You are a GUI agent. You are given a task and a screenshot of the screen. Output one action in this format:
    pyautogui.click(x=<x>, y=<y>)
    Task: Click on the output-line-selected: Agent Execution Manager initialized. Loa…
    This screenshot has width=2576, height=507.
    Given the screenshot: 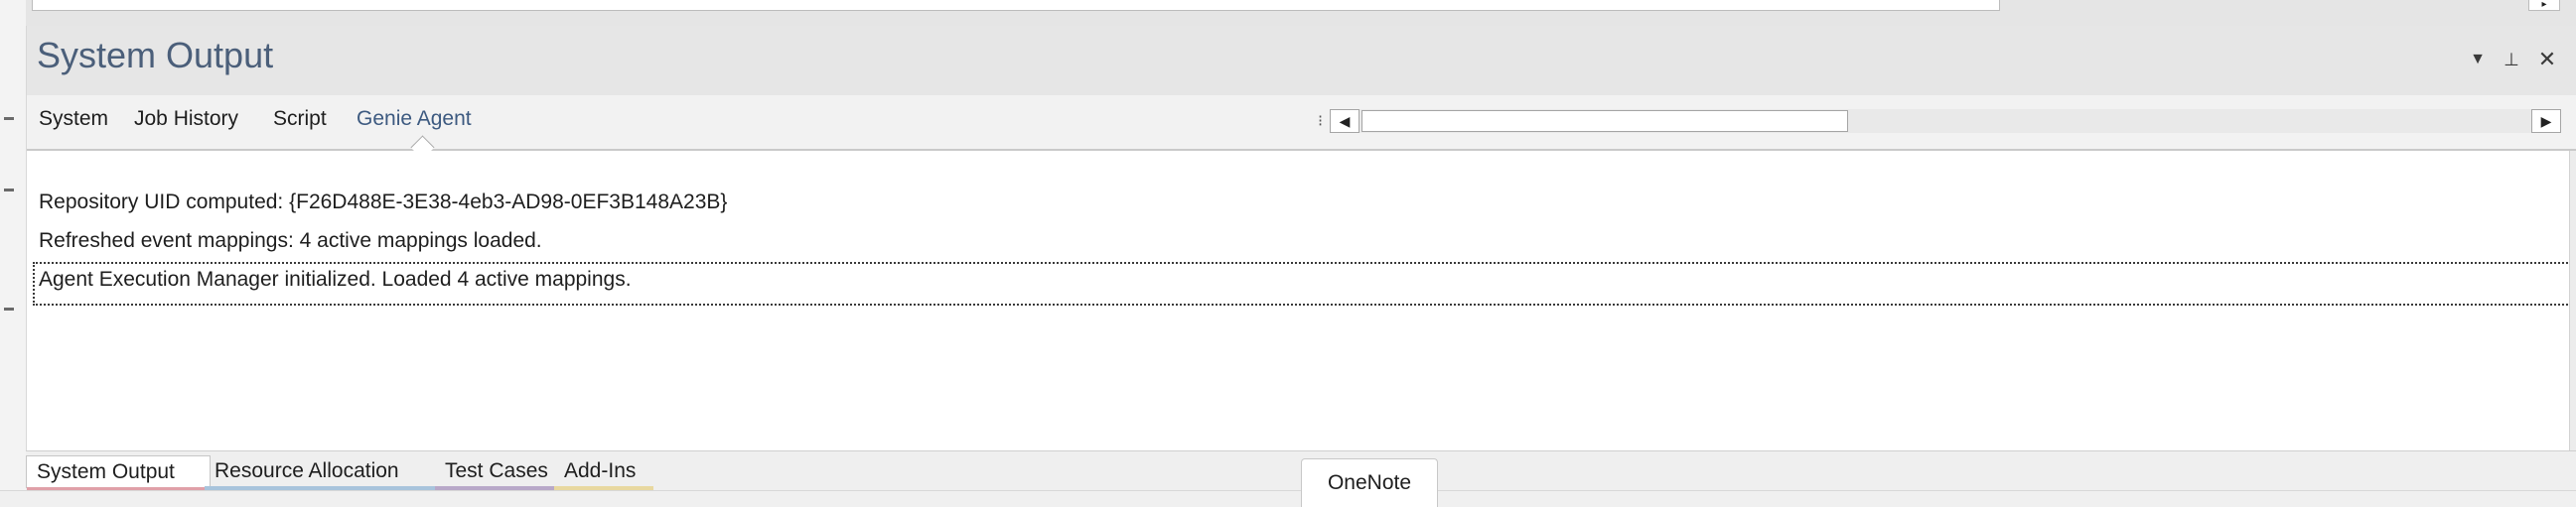 What is the action you would take?
    pyautogui.click(x=336, y=280)
    